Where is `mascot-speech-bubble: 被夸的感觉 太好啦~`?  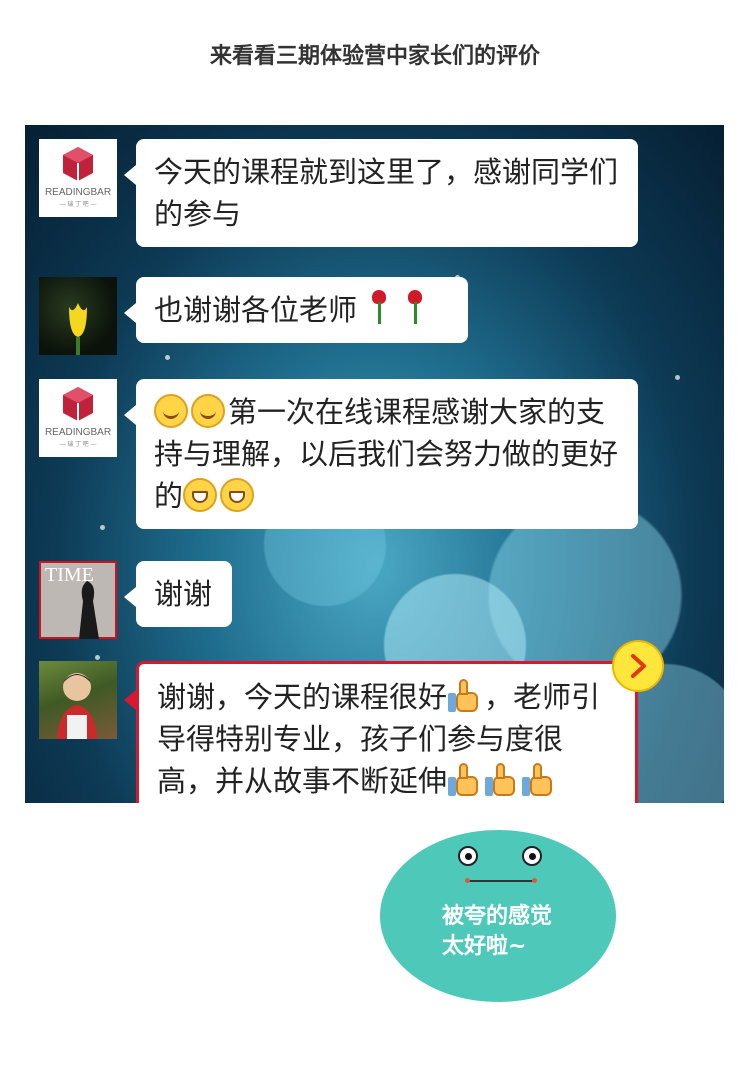 mascot-speech-bubble: 被夸的感觉 太好啦~ is located at coordinates (496, 913).